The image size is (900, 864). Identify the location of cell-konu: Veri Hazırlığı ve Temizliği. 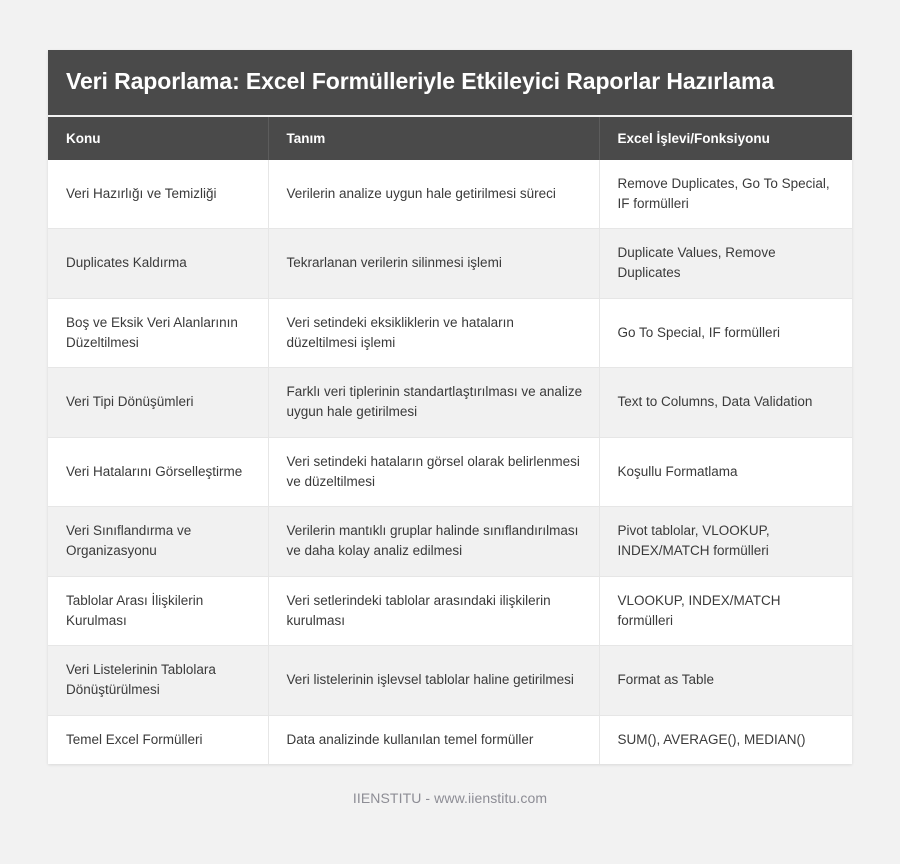
(158, 194).